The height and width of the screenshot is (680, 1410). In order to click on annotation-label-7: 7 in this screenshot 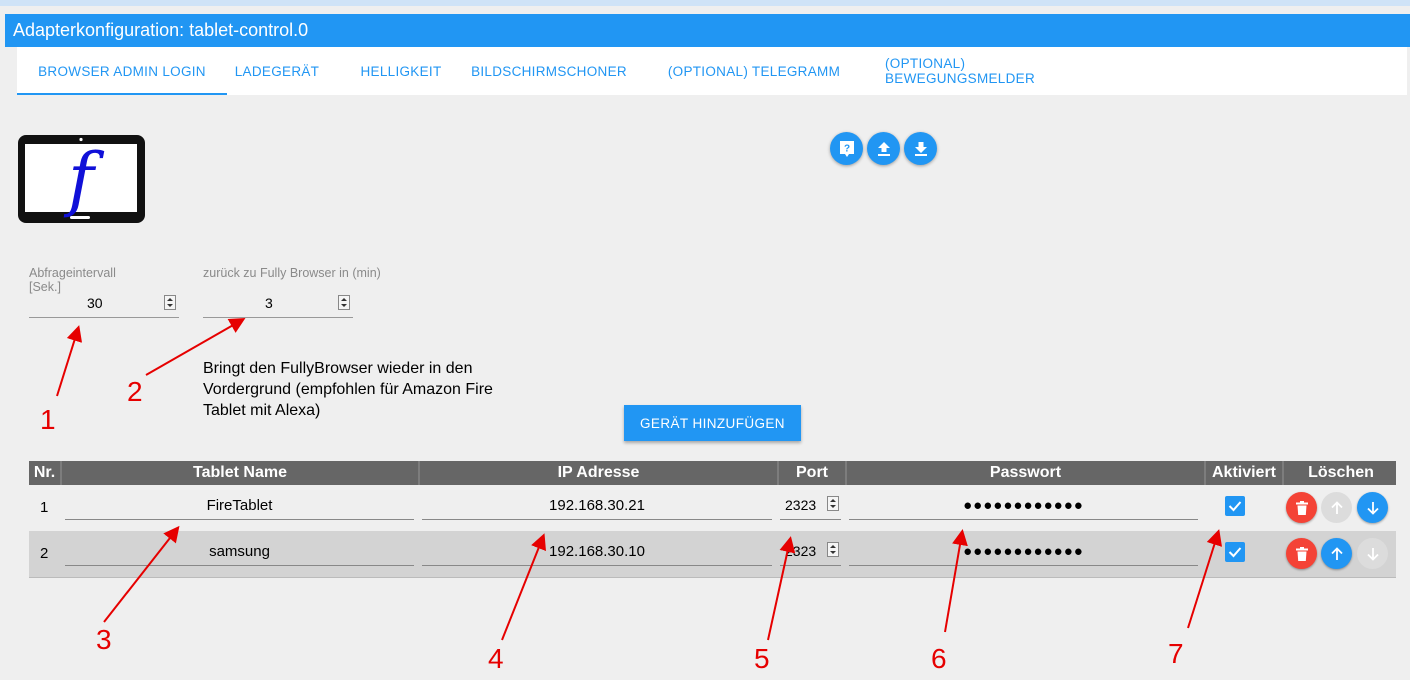, I will do `click(1176, 653)`.